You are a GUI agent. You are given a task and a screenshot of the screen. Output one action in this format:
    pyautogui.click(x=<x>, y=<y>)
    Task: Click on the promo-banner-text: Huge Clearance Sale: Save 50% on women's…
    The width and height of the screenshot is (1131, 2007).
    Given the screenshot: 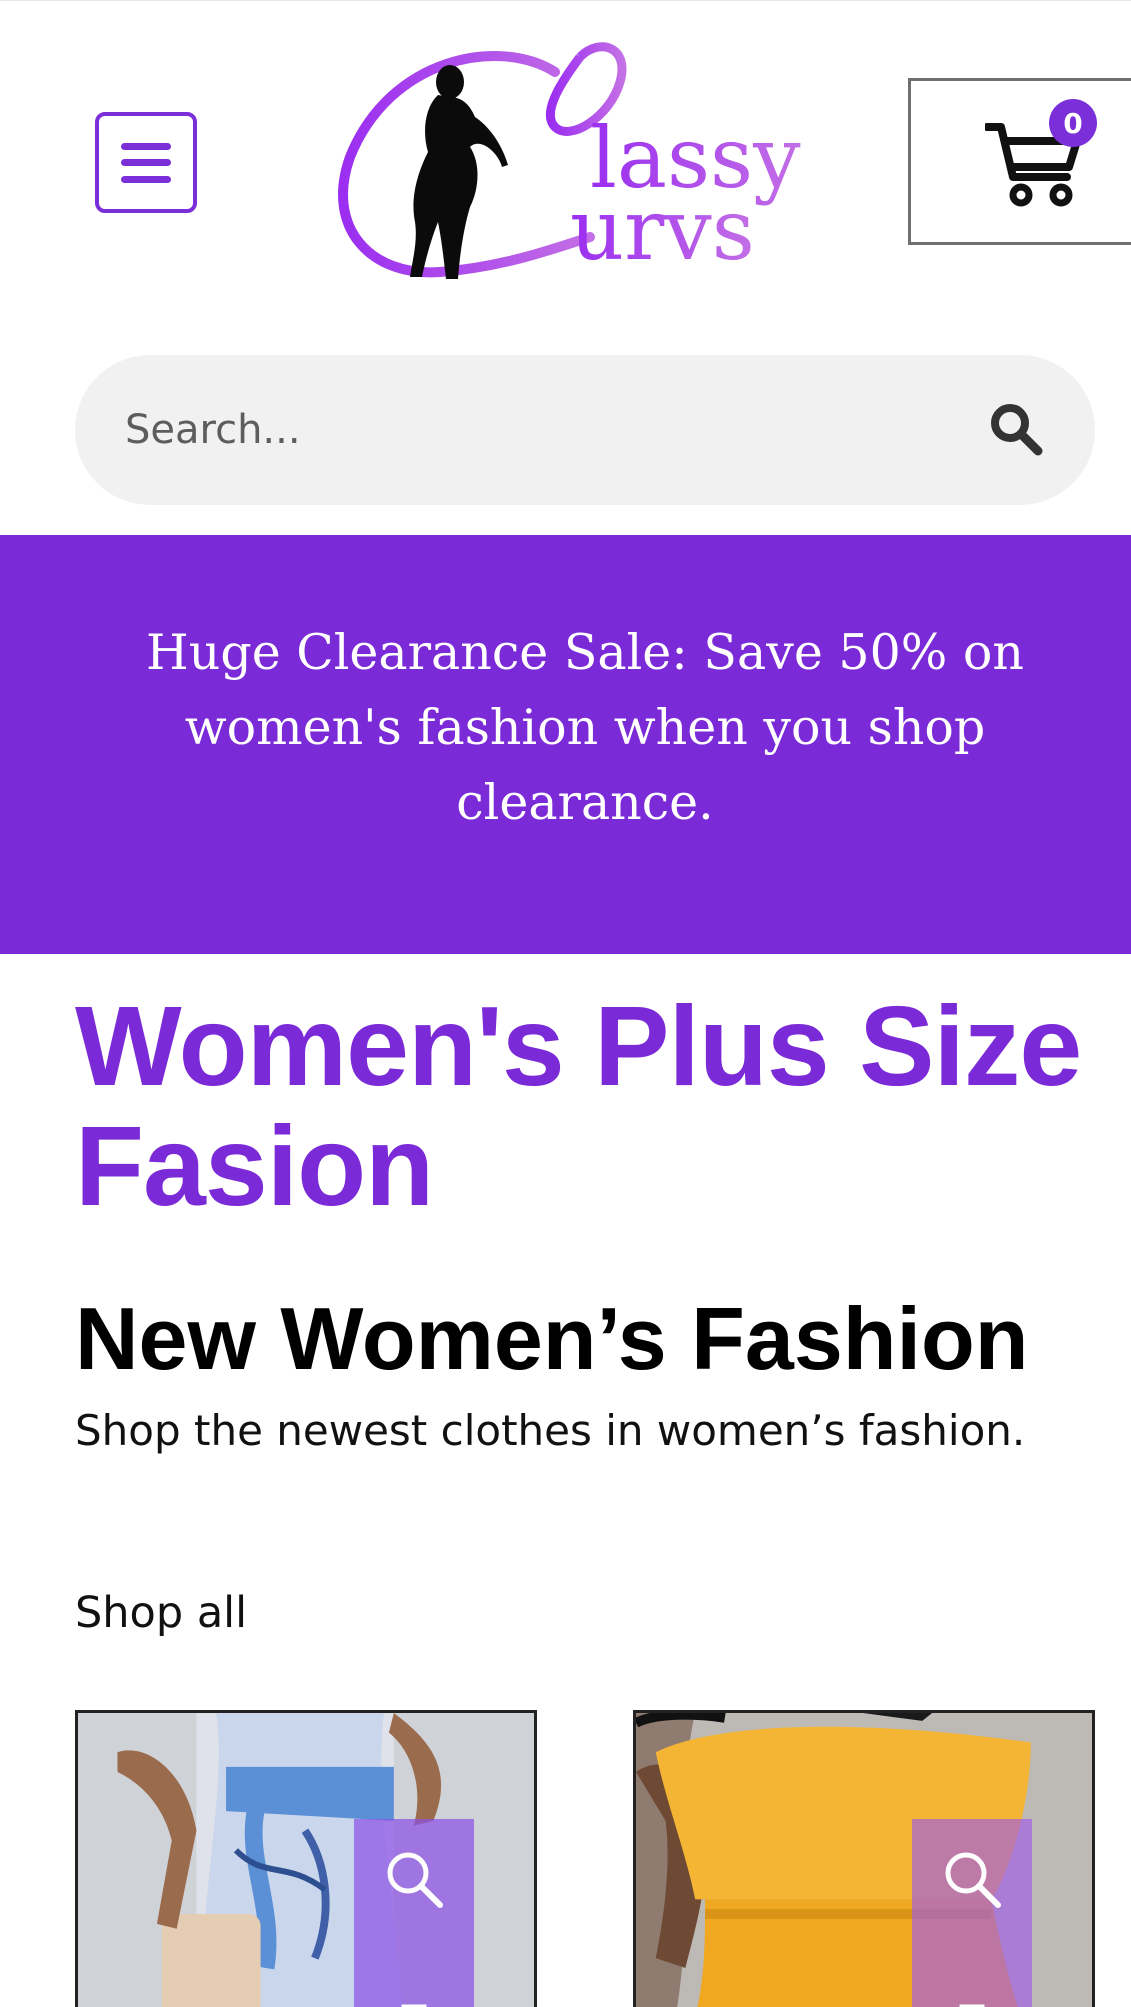 What is the action you would take?
    pyautogui.click(x=585, y=727)
    